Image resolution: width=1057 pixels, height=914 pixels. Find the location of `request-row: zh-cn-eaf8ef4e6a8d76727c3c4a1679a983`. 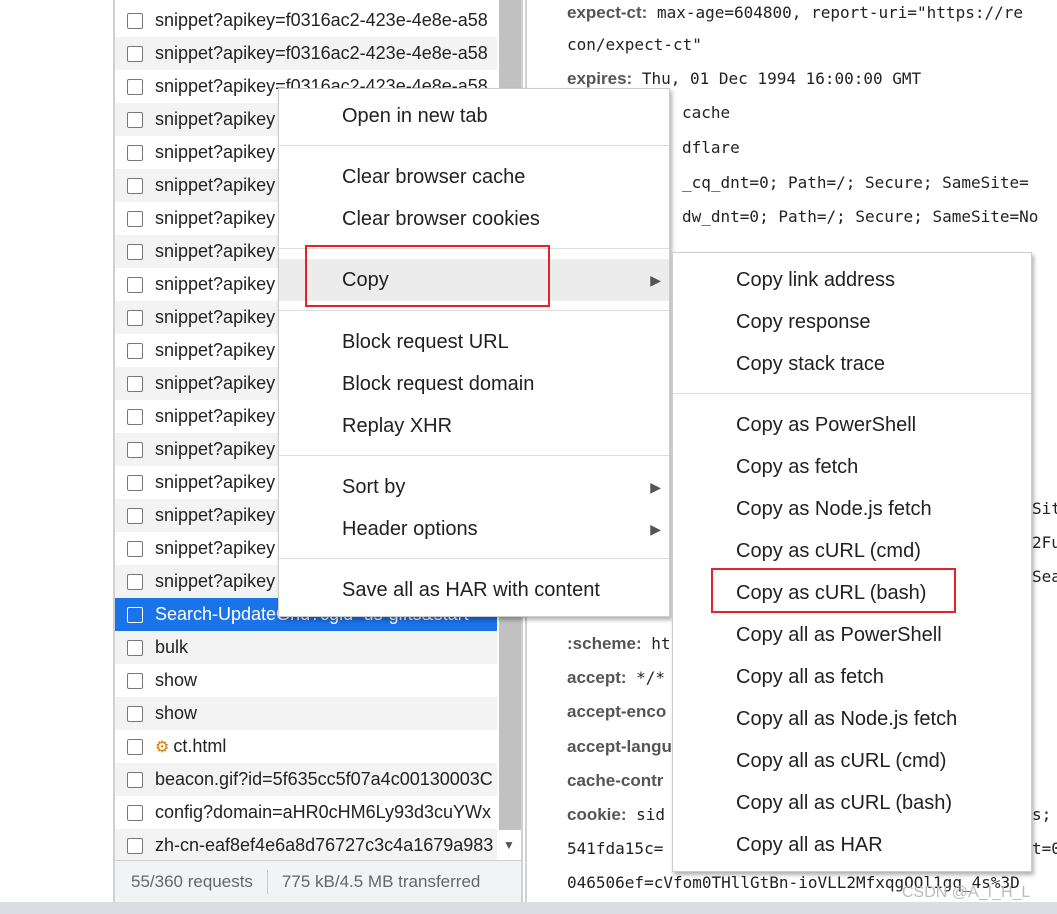

request-row: zh-cn-eaf8ef4e6a8d76727c3c4a1679a983 is located at coordinates (306, 845).